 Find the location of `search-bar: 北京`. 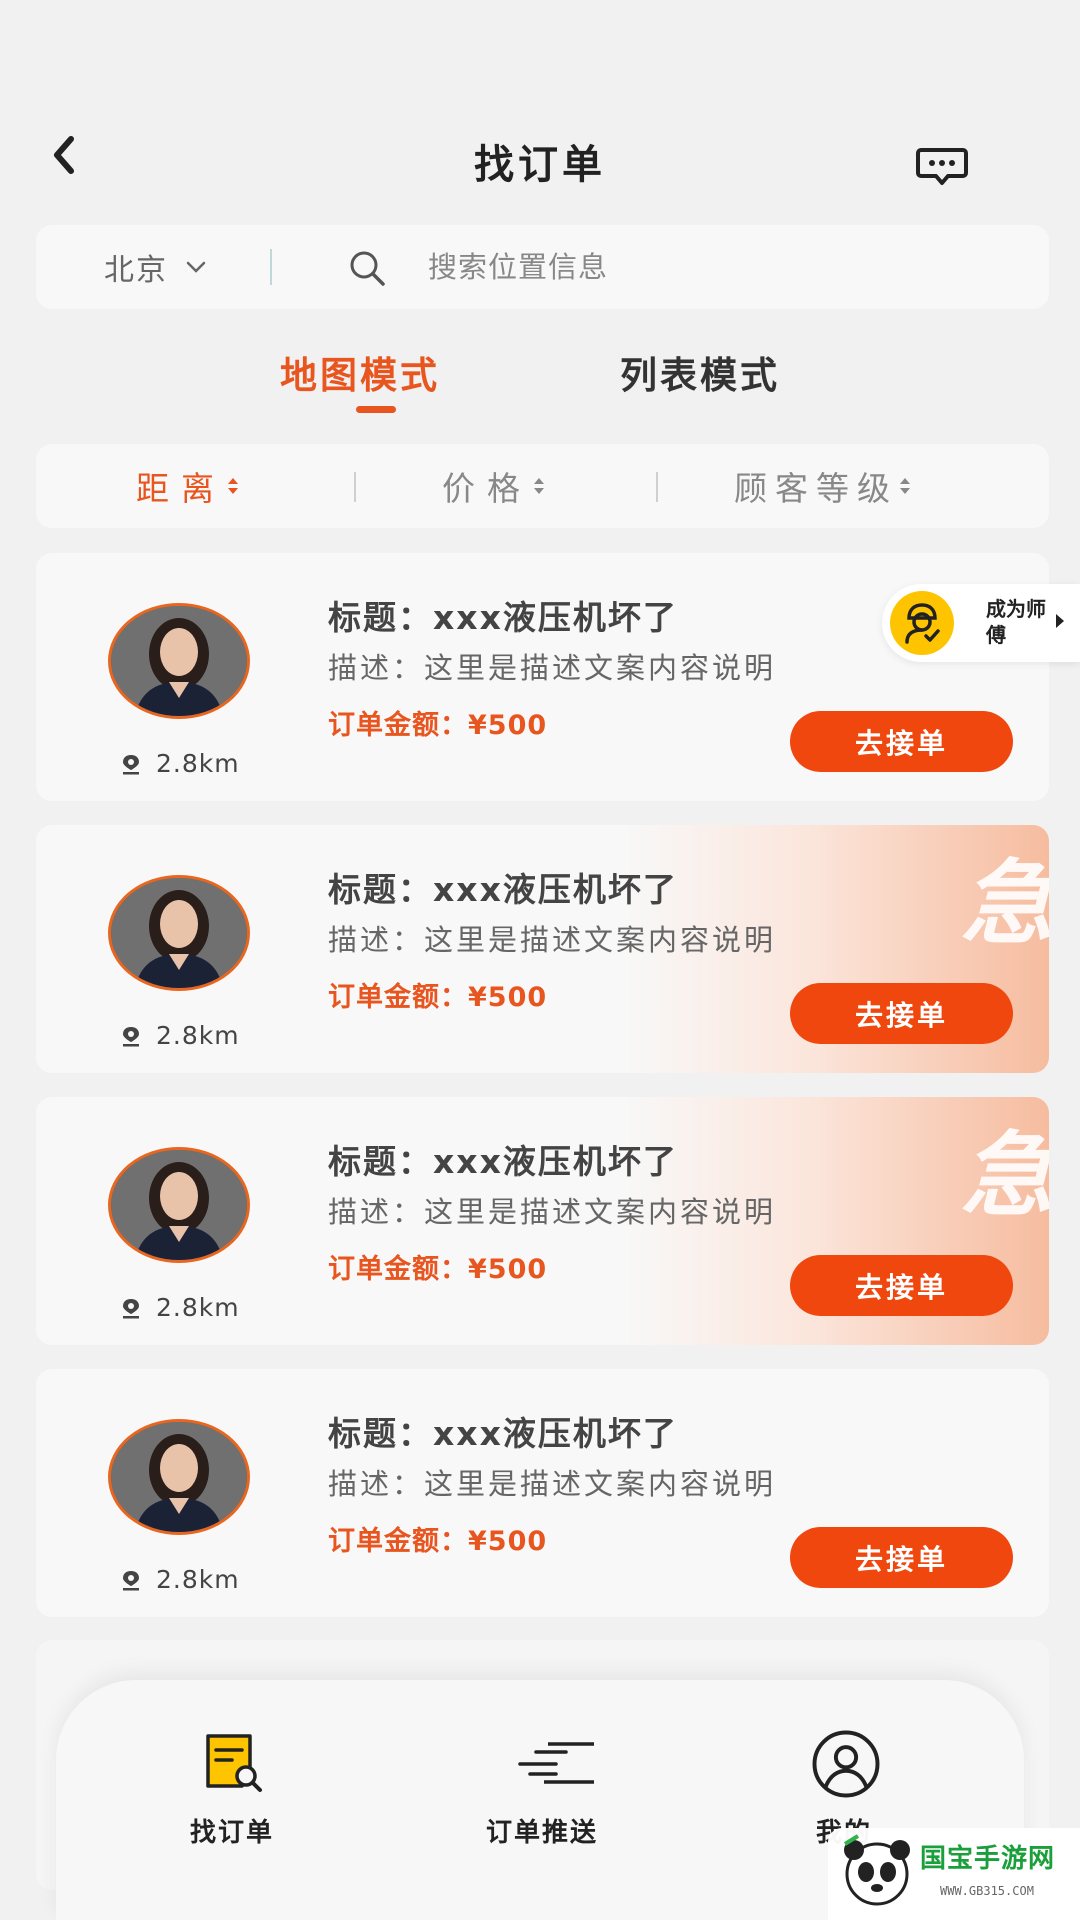

search-bar: 北京 is located at coordinates (542, 267).